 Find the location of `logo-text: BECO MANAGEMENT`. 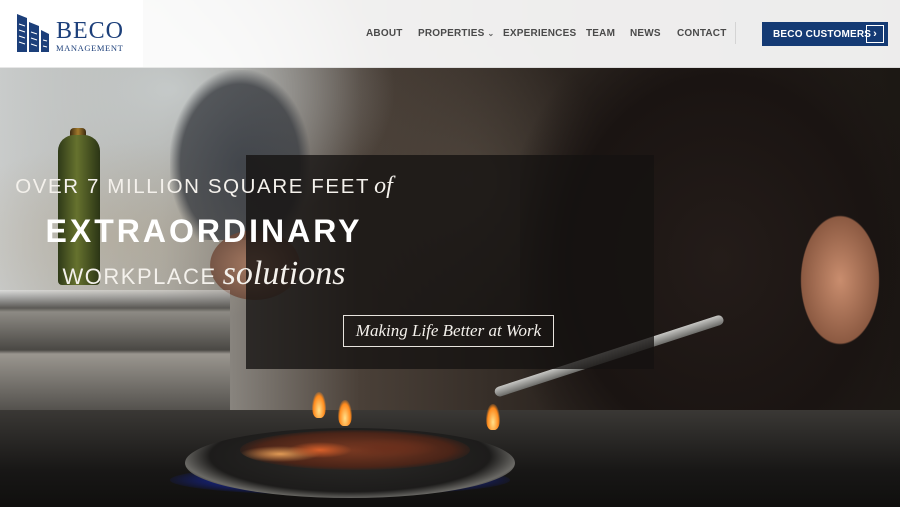

logo-text: BECO MANAGEMENT is located at coordinates (90, 35).